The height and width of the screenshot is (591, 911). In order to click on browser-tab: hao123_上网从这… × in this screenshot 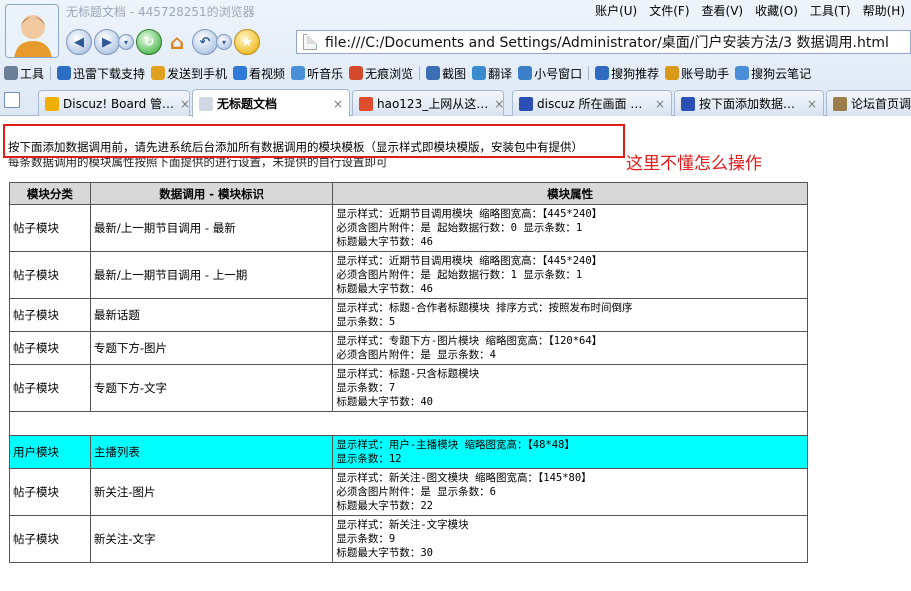, I will do `click(428, 103)`.